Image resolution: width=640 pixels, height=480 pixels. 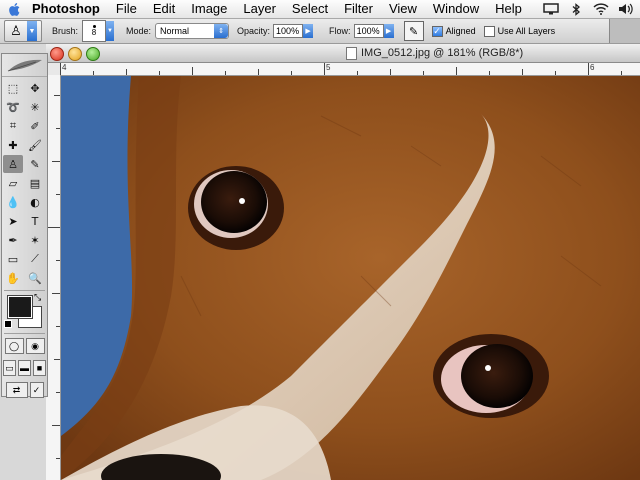 What do you see at coordinates (35, 259) in the screenshot?
I see `eyedropper-tool-icon: ⟋` at bounding box center [35, 259].